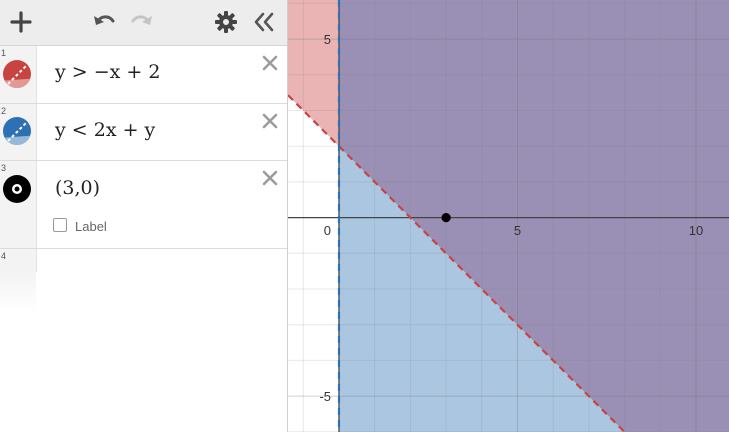 Image resolution: width=729 pixels, height=432 pixels. What do you see at coordinates (77, 188) in the screenshot?
I see `expression-latex: (3,0)` at bounding box center [77, 188].